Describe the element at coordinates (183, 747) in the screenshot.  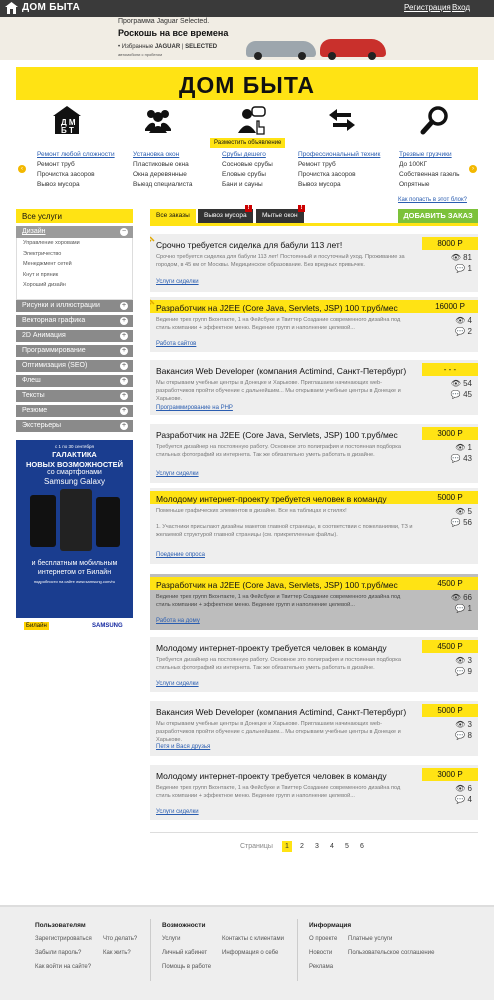
I see `job-category-link: Петя и Вася друзья` at that location.